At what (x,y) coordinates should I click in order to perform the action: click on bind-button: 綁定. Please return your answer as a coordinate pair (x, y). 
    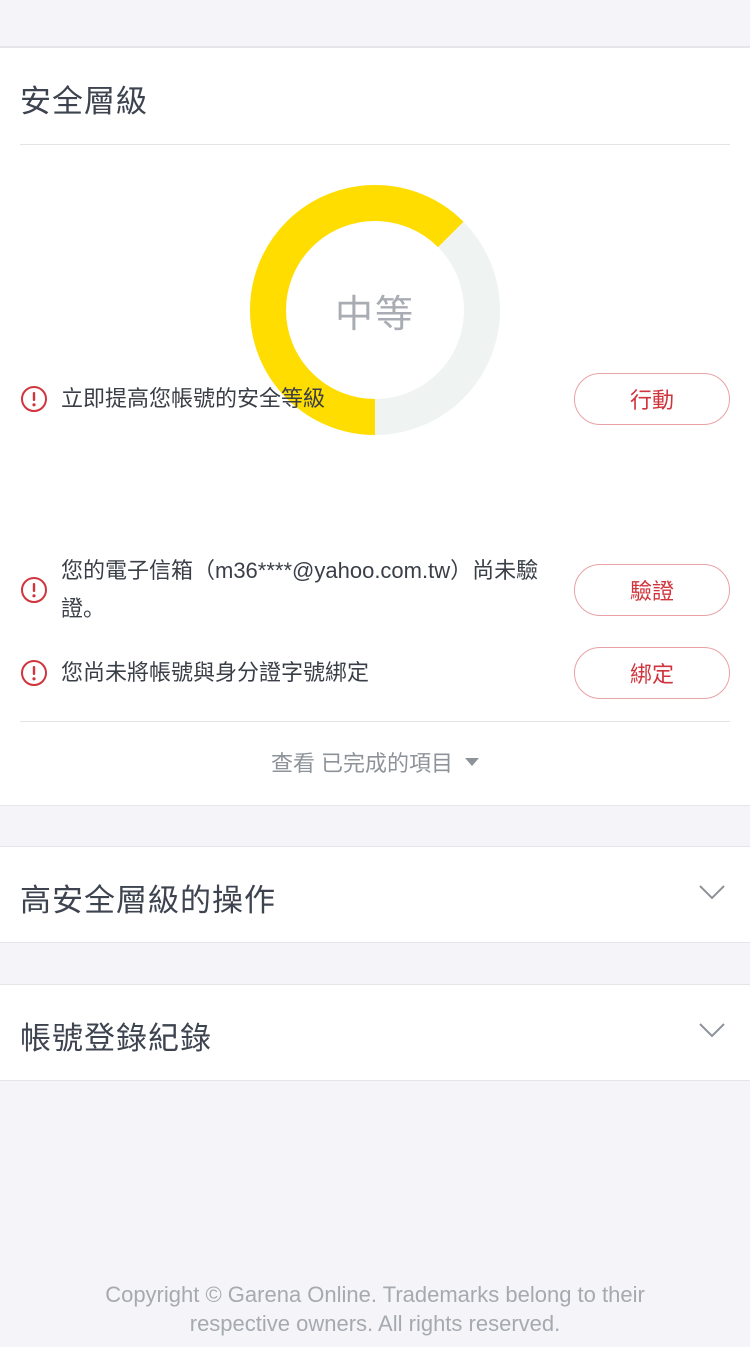
    Looking at the image, I should click on (652, 673).